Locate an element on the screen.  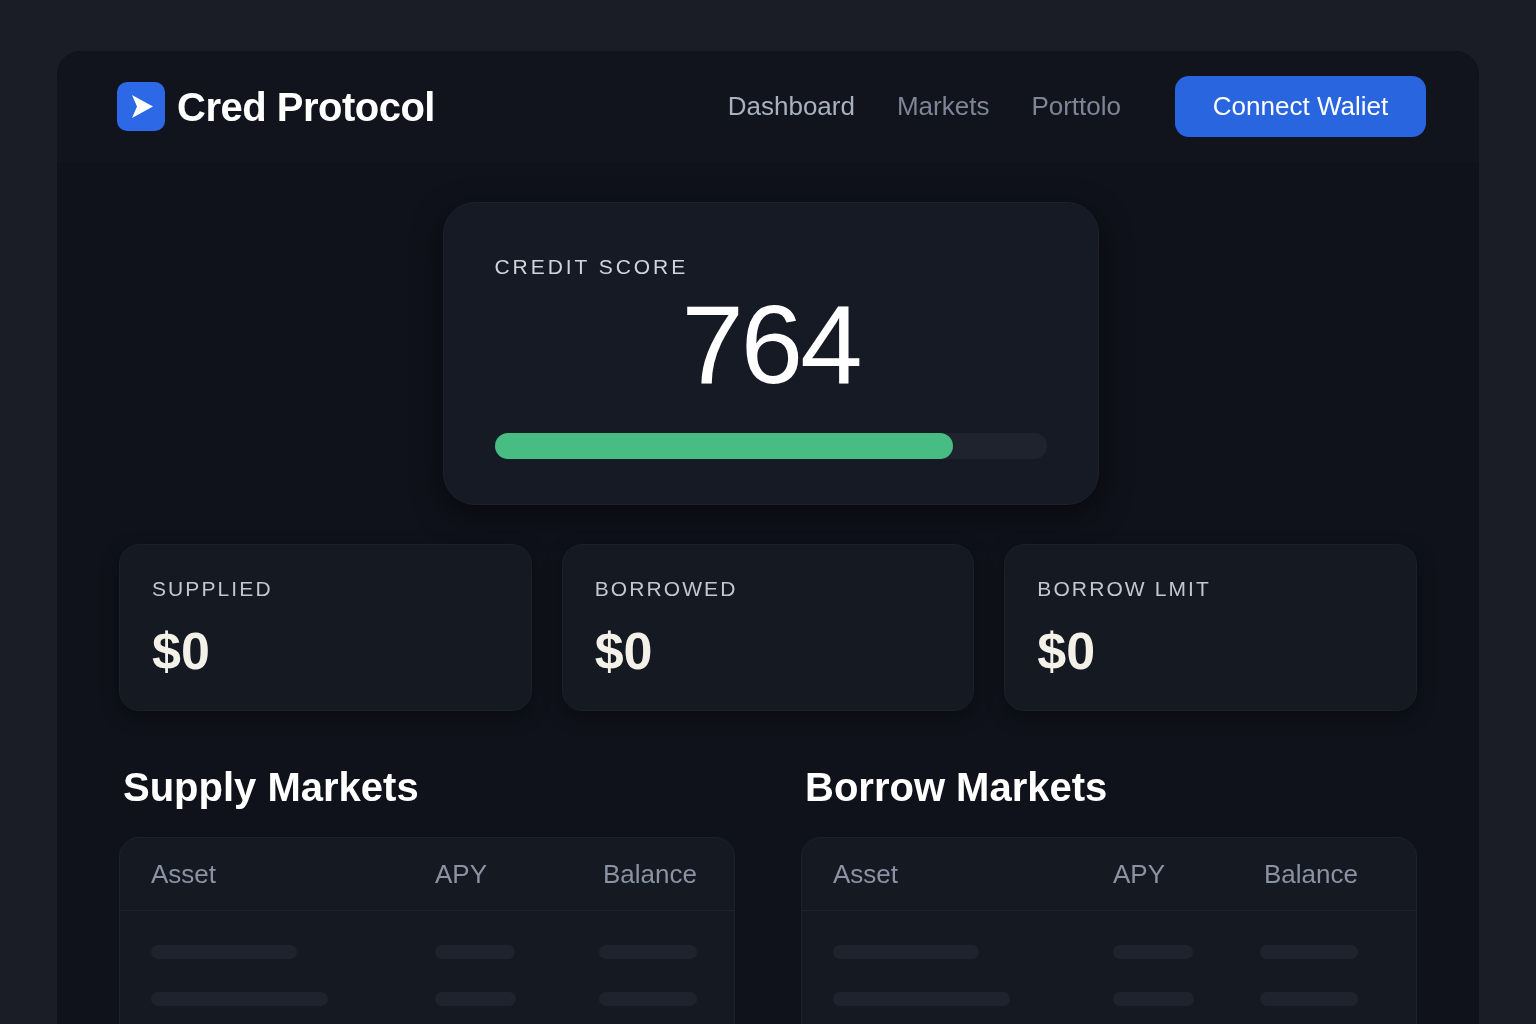
nav-link: Markets is located at coordinates (943, 106).